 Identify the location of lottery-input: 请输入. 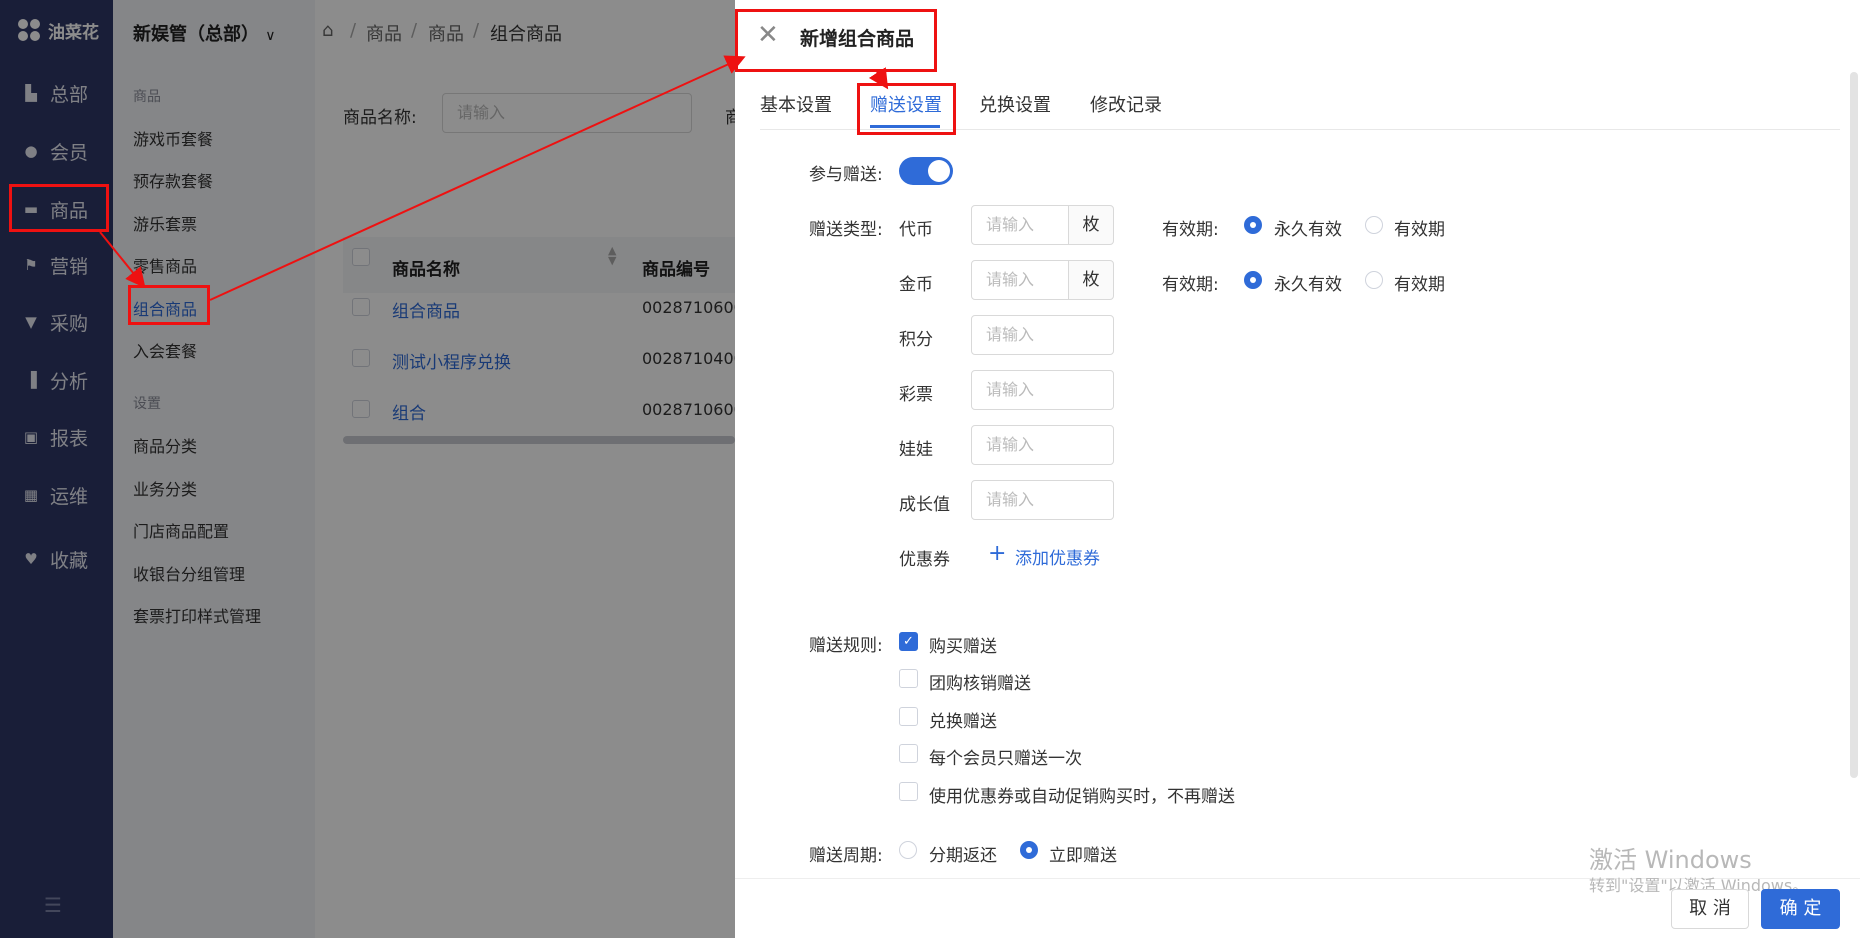
(1042, 390).